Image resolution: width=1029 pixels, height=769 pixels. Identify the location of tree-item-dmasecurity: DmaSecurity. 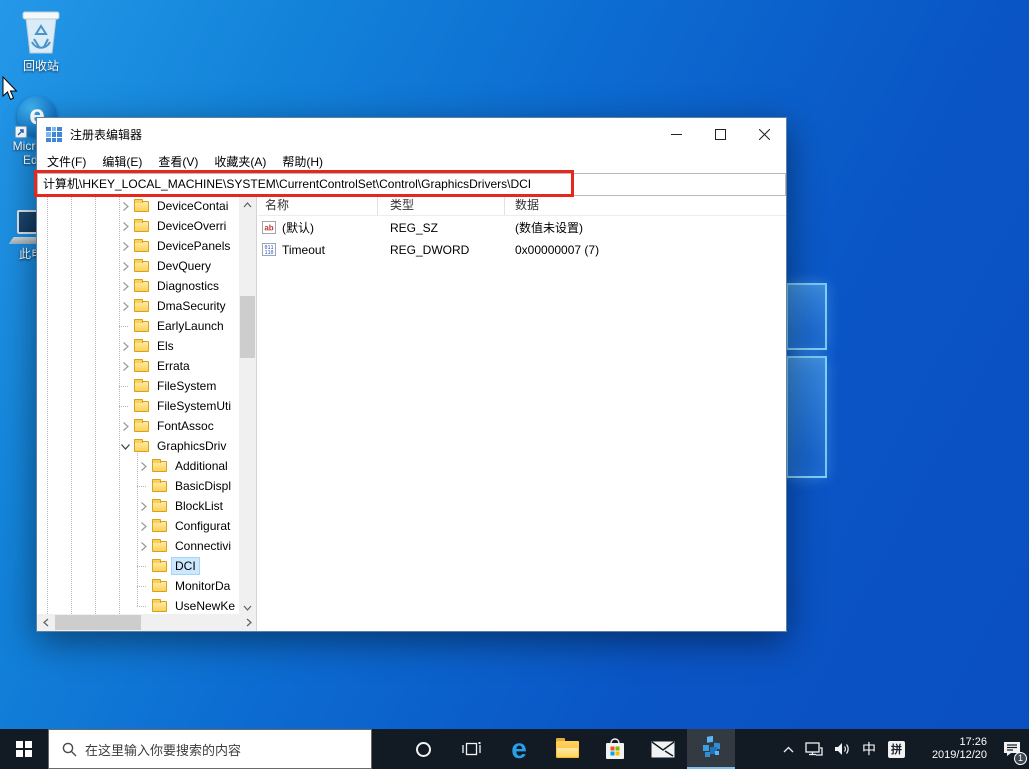
(138, 306).